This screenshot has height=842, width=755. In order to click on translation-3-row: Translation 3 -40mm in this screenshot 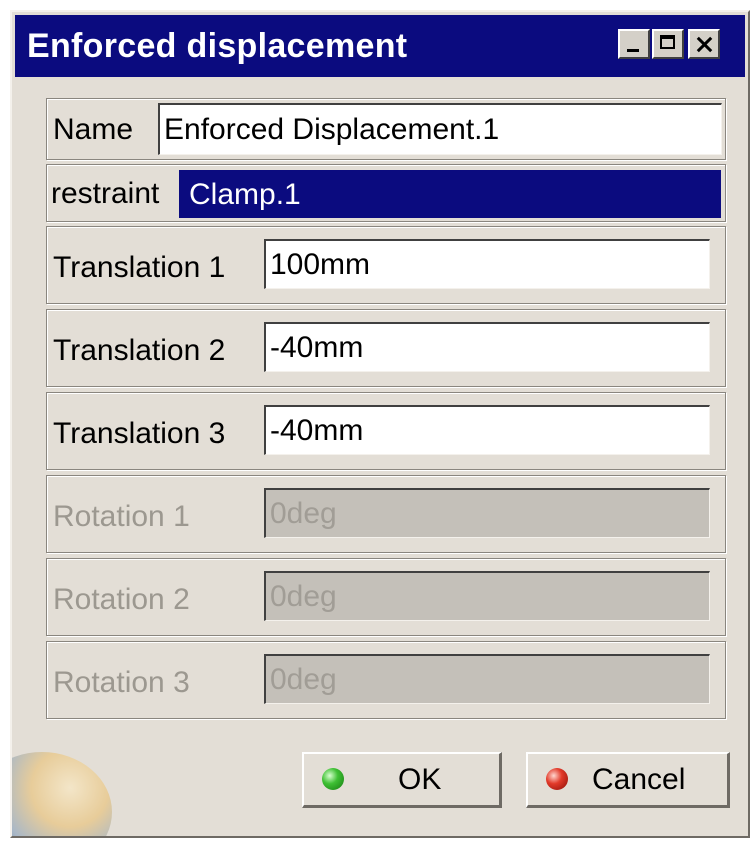, I will do `click(386, 431)`.